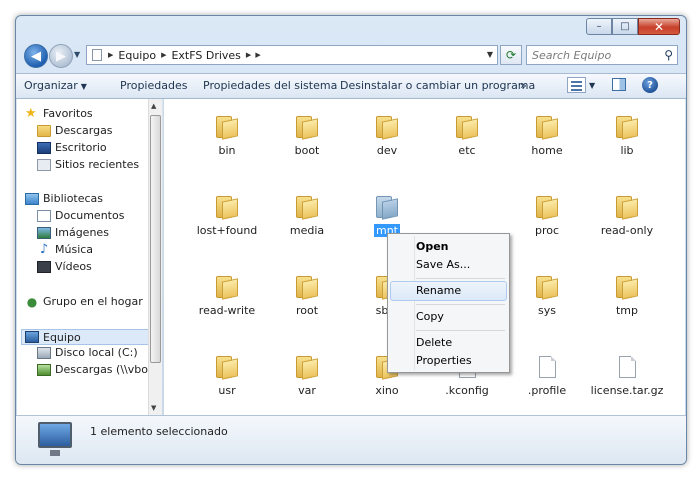 This screenshot has width=700, height=487. I want to click on system-properties-button: Propiedades del sistema, so click(270, 85).